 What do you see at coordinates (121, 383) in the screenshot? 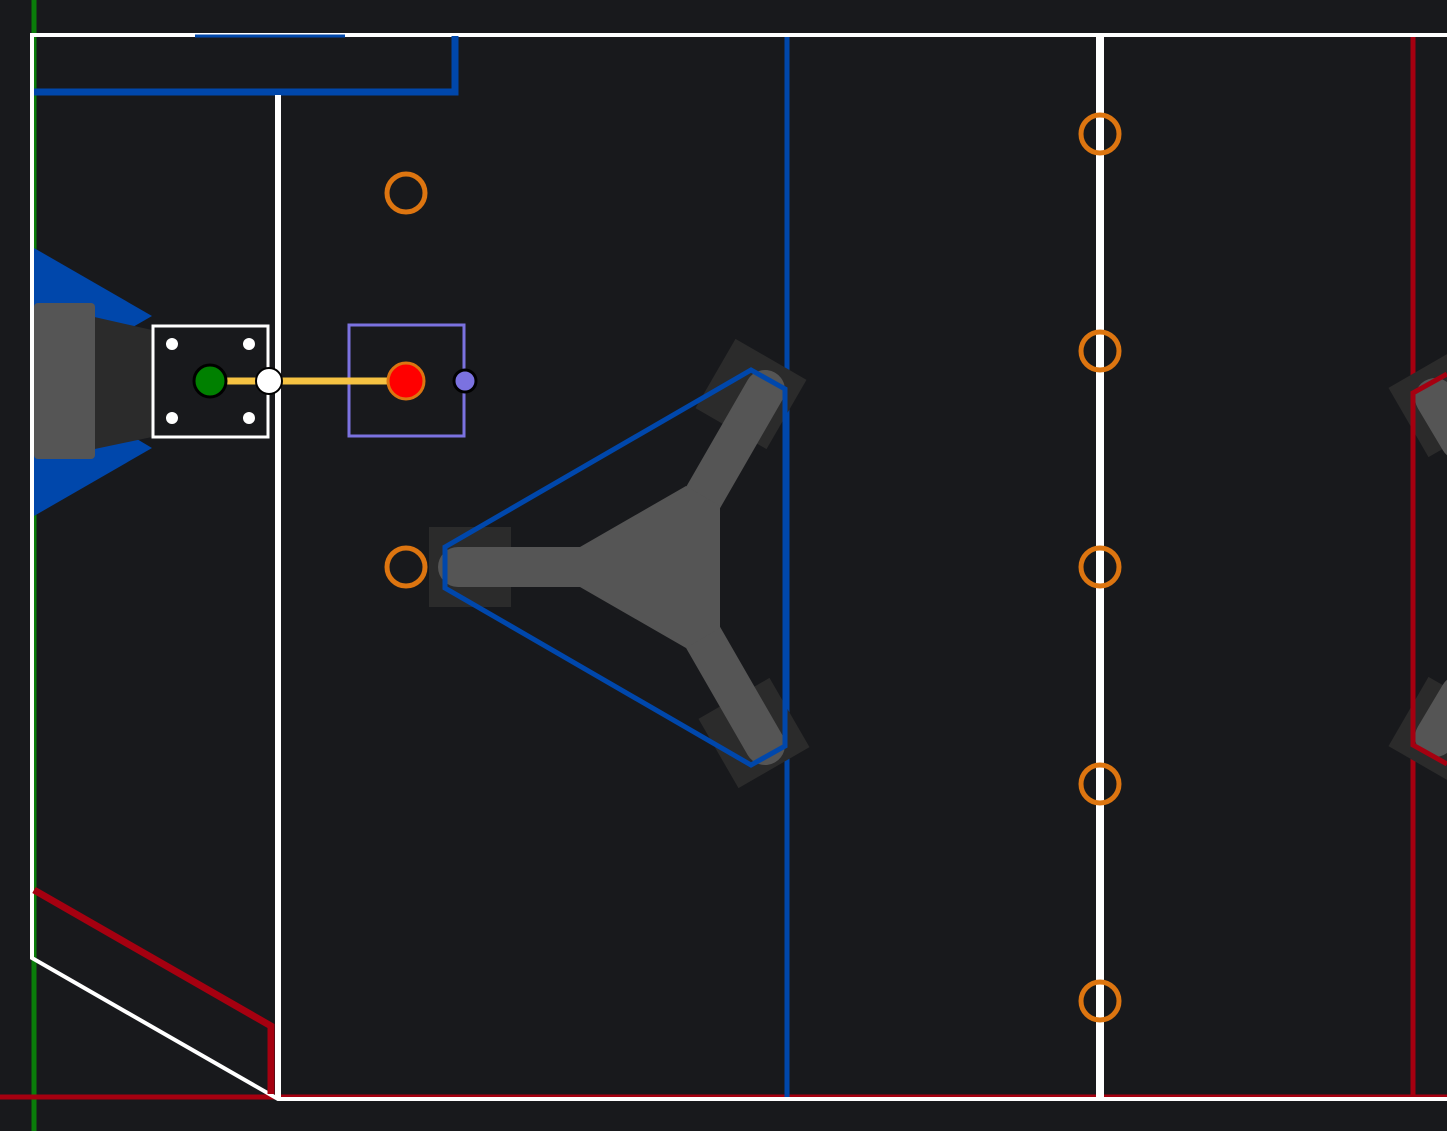
I see `speaker-subwoofer` at bounding box center [121, 383].